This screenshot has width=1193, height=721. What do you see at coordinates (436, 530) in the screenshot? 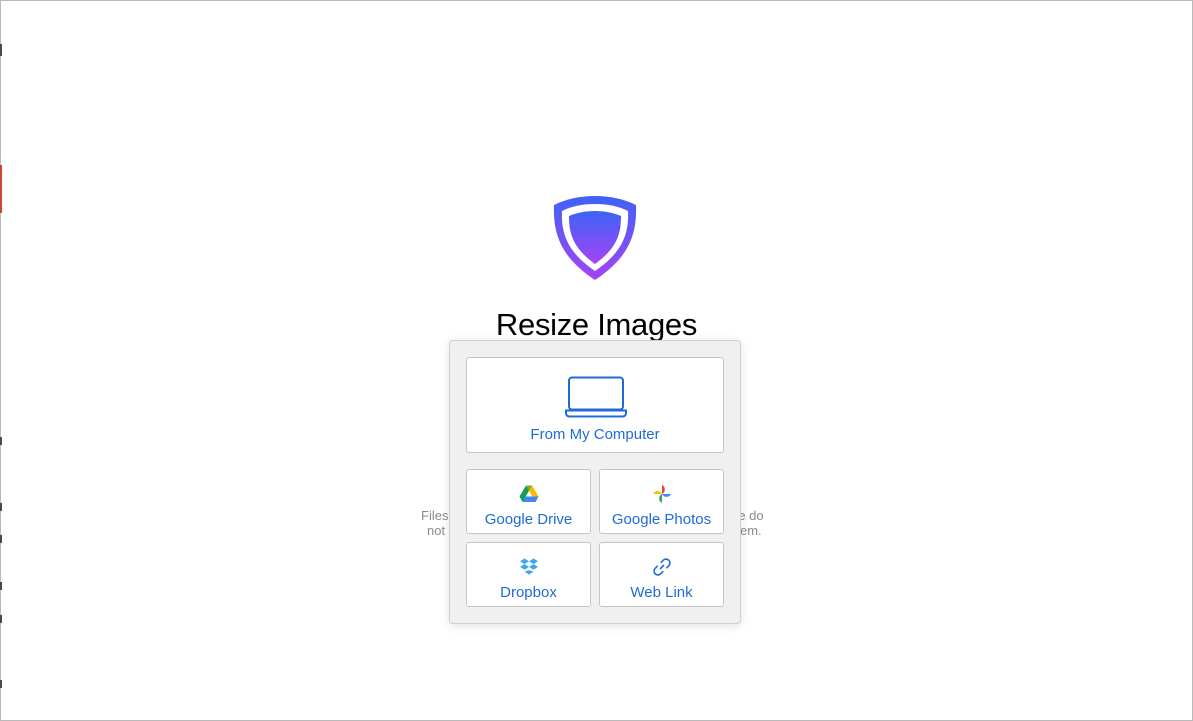
I see `privacy-note-line: not` at bounding box center [436, 530].